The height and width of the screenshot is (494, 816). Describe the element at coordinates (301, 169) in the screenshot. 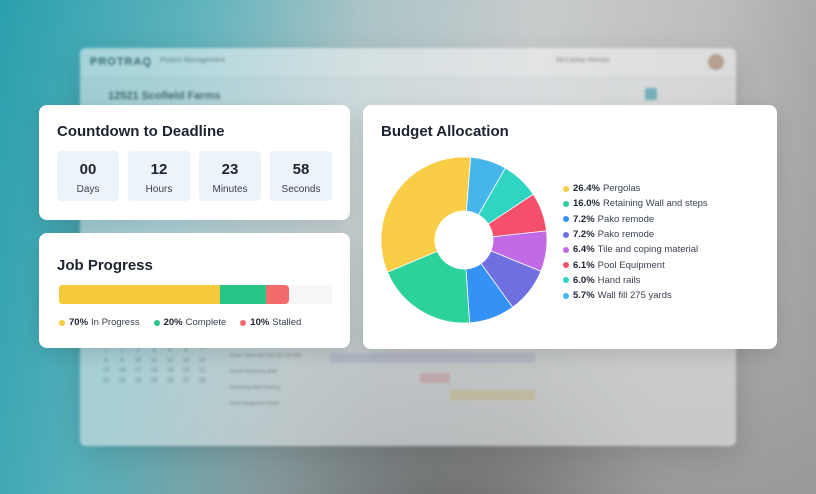

I see `countdown-seconds-value: 58` at that location.